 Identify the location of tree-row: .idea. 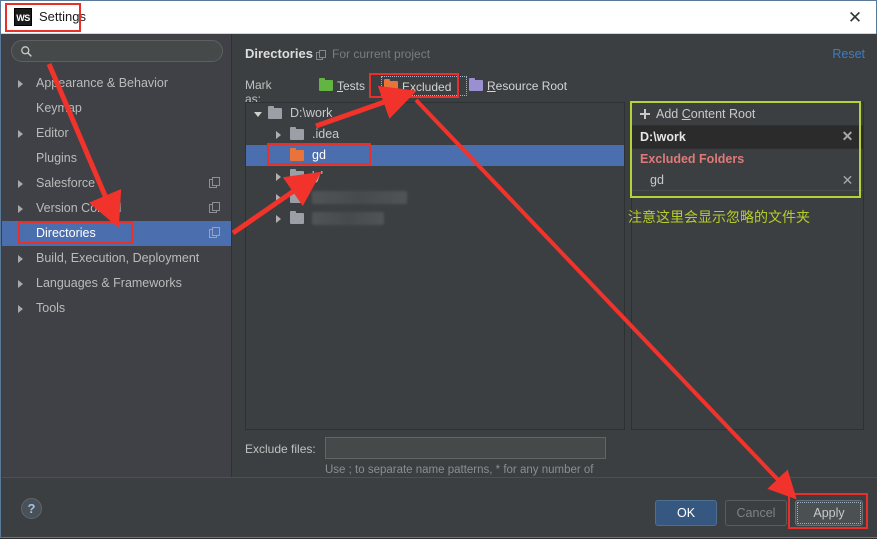
(435, 134).